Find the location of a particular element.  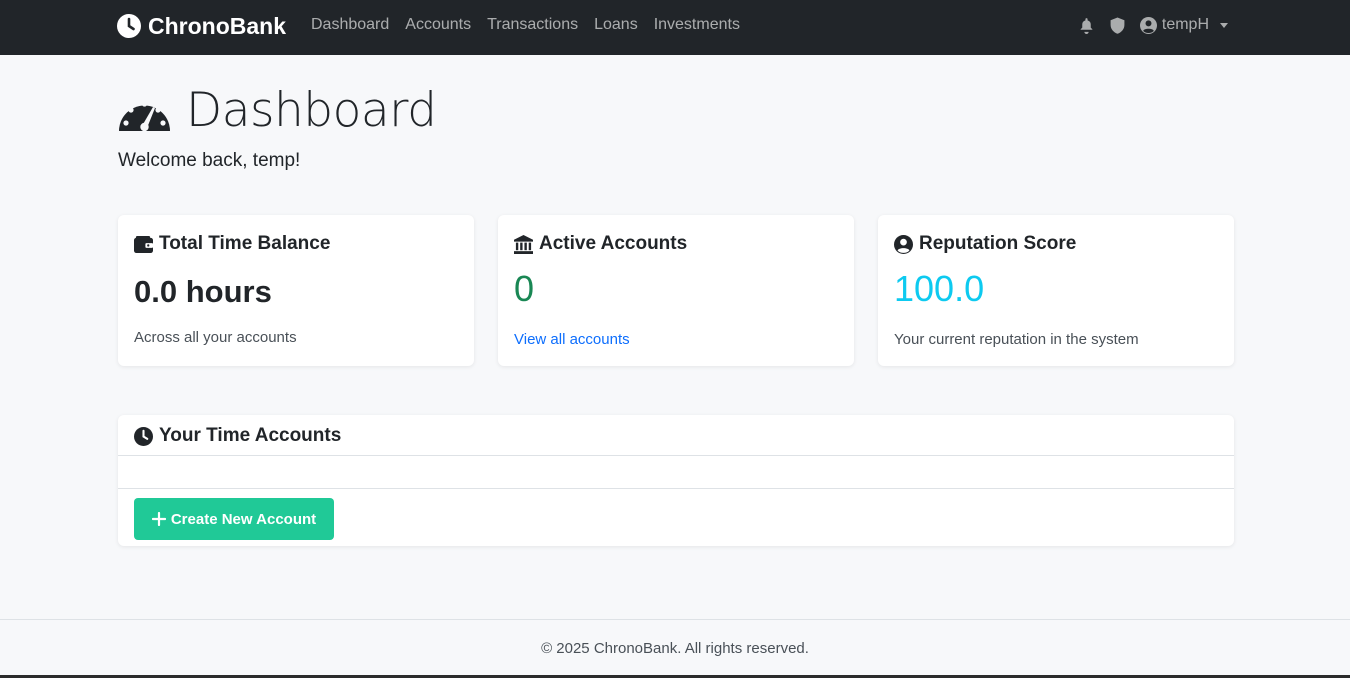

brand-name: ChronoBank is located at coordinates (217, 25).